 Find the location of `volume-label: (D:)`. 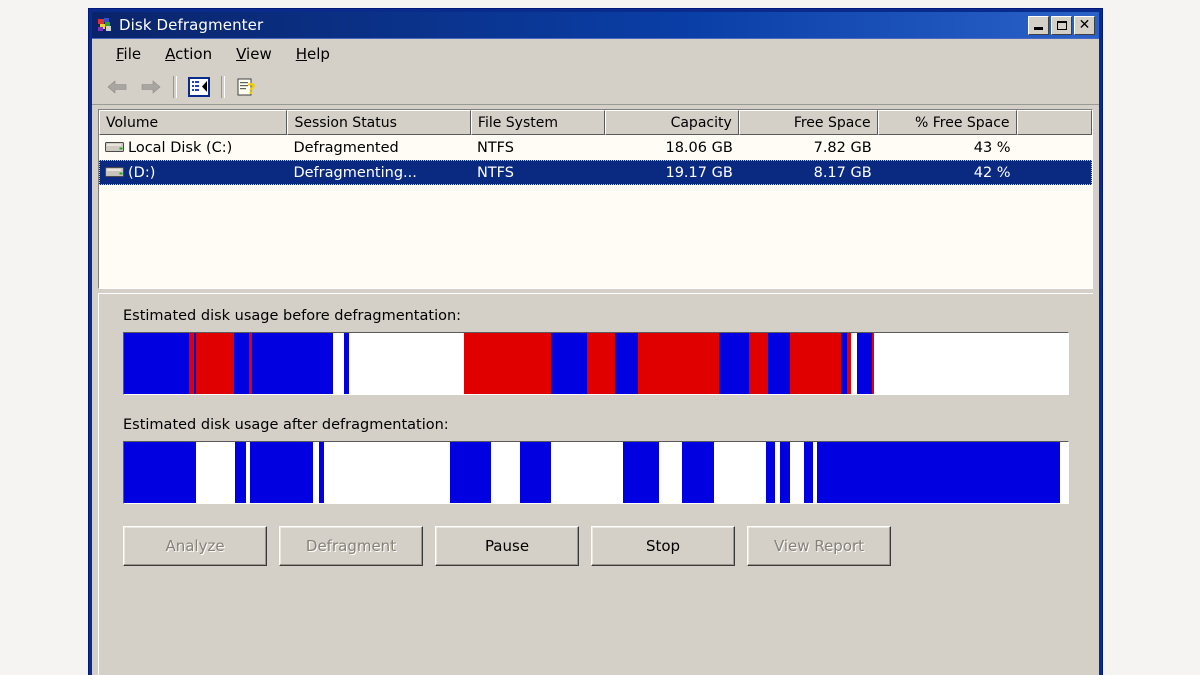

volume-label: (D:) is located at coordinates (142, 172).